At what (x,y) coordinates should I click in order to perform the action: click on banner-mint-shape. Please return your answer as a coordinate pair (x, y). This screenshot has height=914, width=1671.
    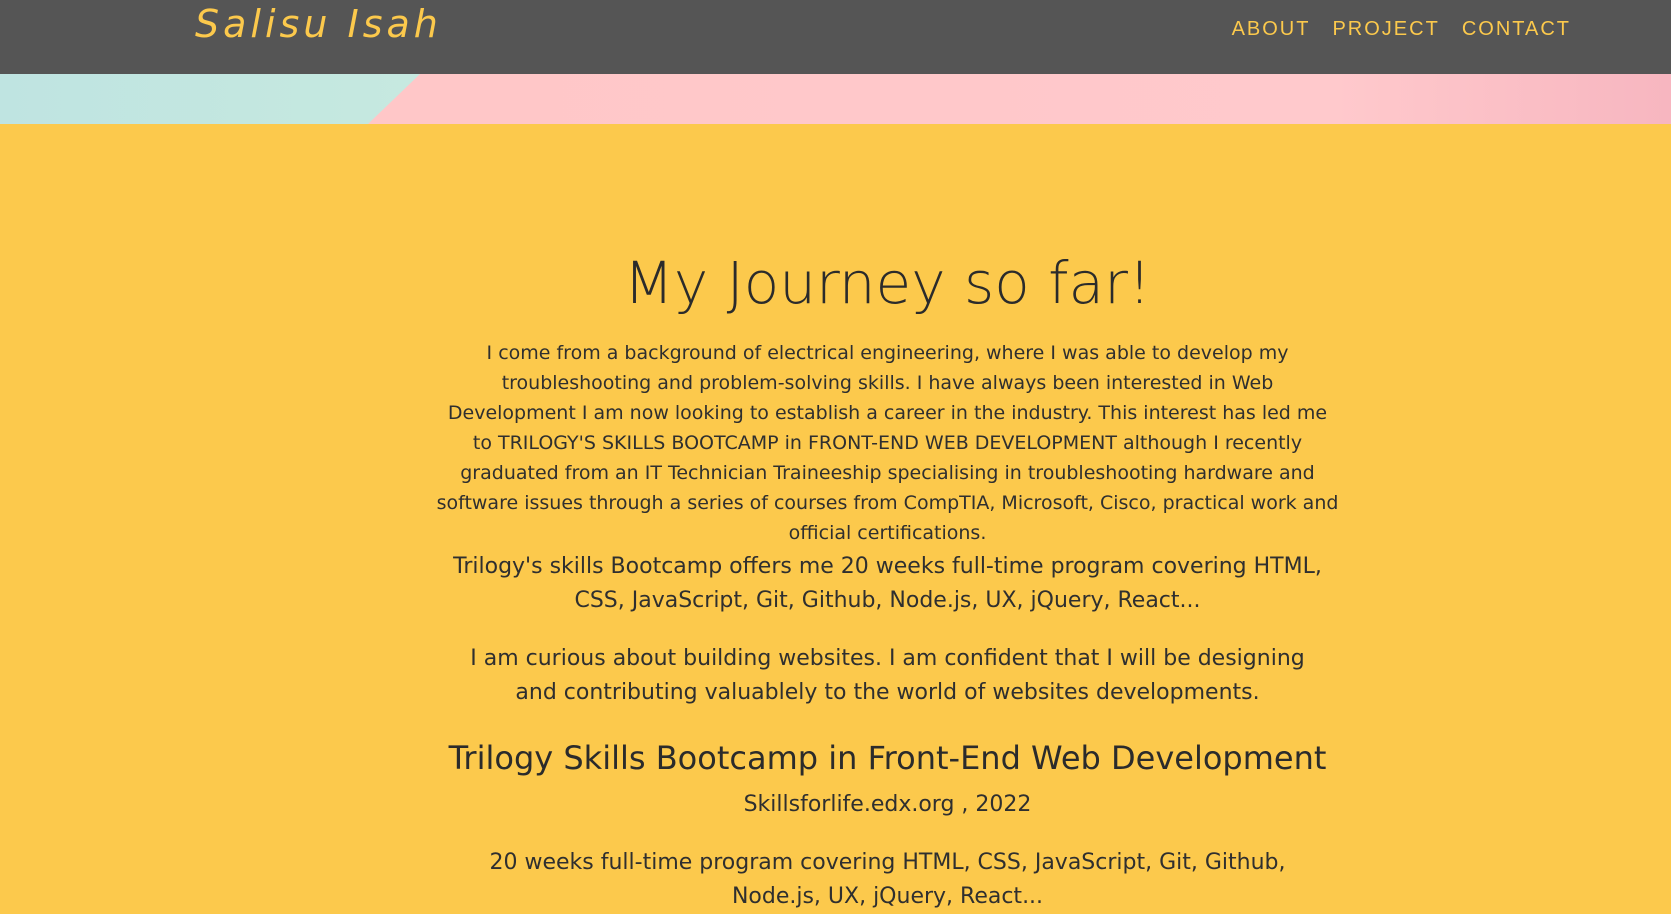
    Looking at the image, I should click on (210, 99).